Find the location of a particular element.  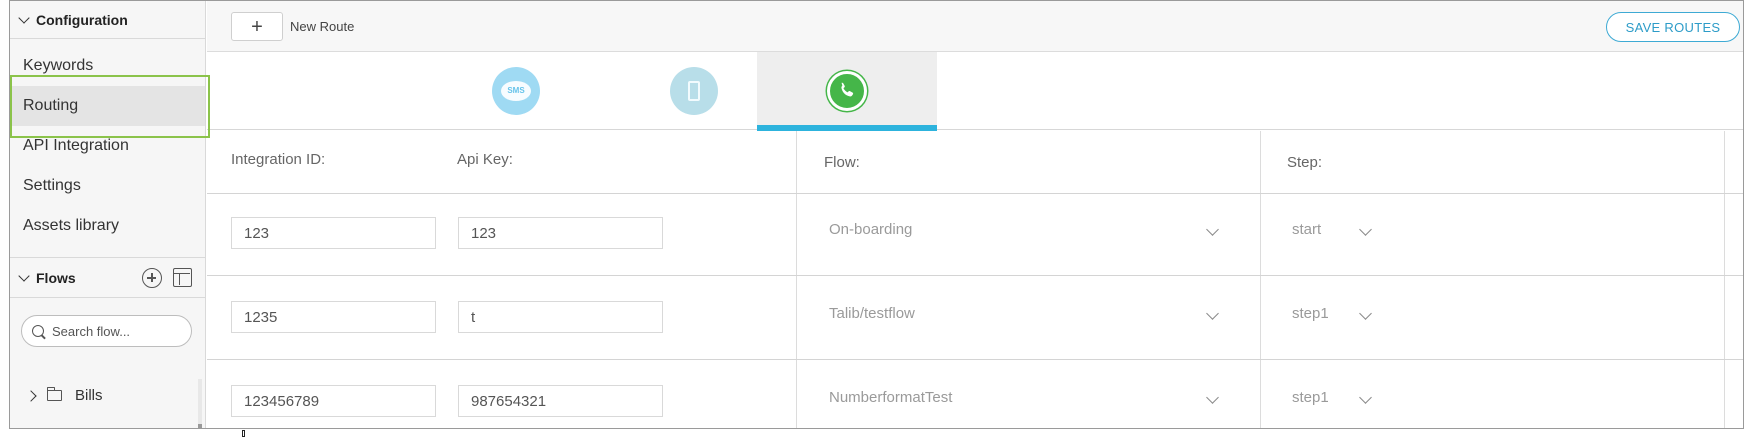

flows-title: Flows is located at coordinates (56, 277).